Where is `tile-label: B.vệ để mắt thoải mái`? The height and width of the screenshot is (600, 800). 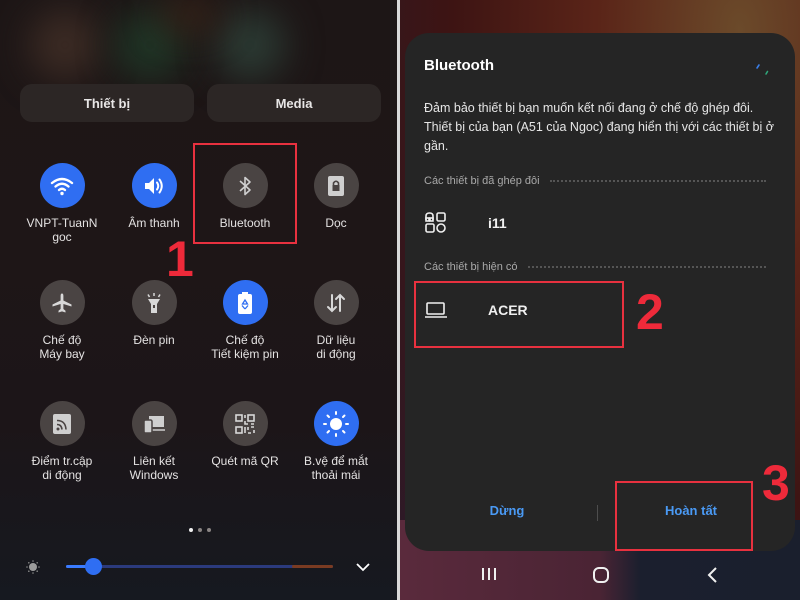
tile-label: B.vệ để mắt thoải mái is located at coordinates (336, 468).